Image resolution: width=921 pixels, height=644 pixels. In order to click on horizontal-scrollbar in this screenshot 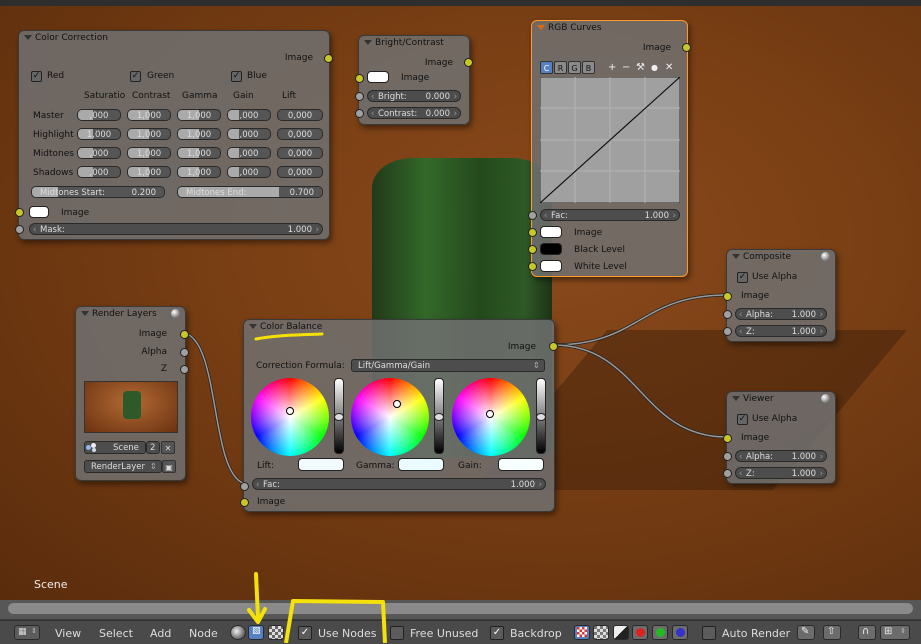, I will do `click(460, 608)`.